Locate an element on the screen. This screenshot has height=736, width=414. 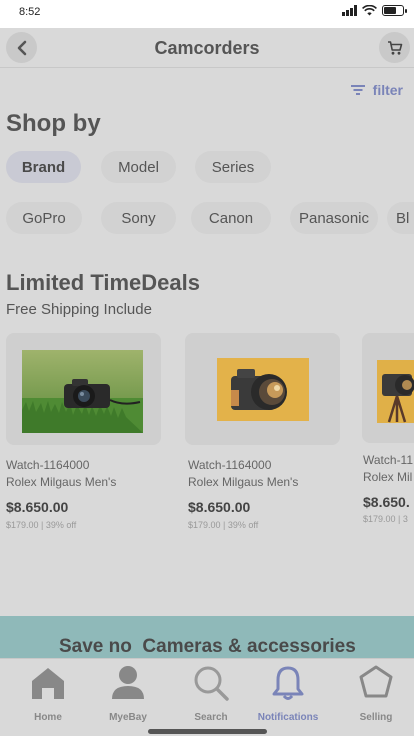
system-indicators is located at coordinates (374, 10).